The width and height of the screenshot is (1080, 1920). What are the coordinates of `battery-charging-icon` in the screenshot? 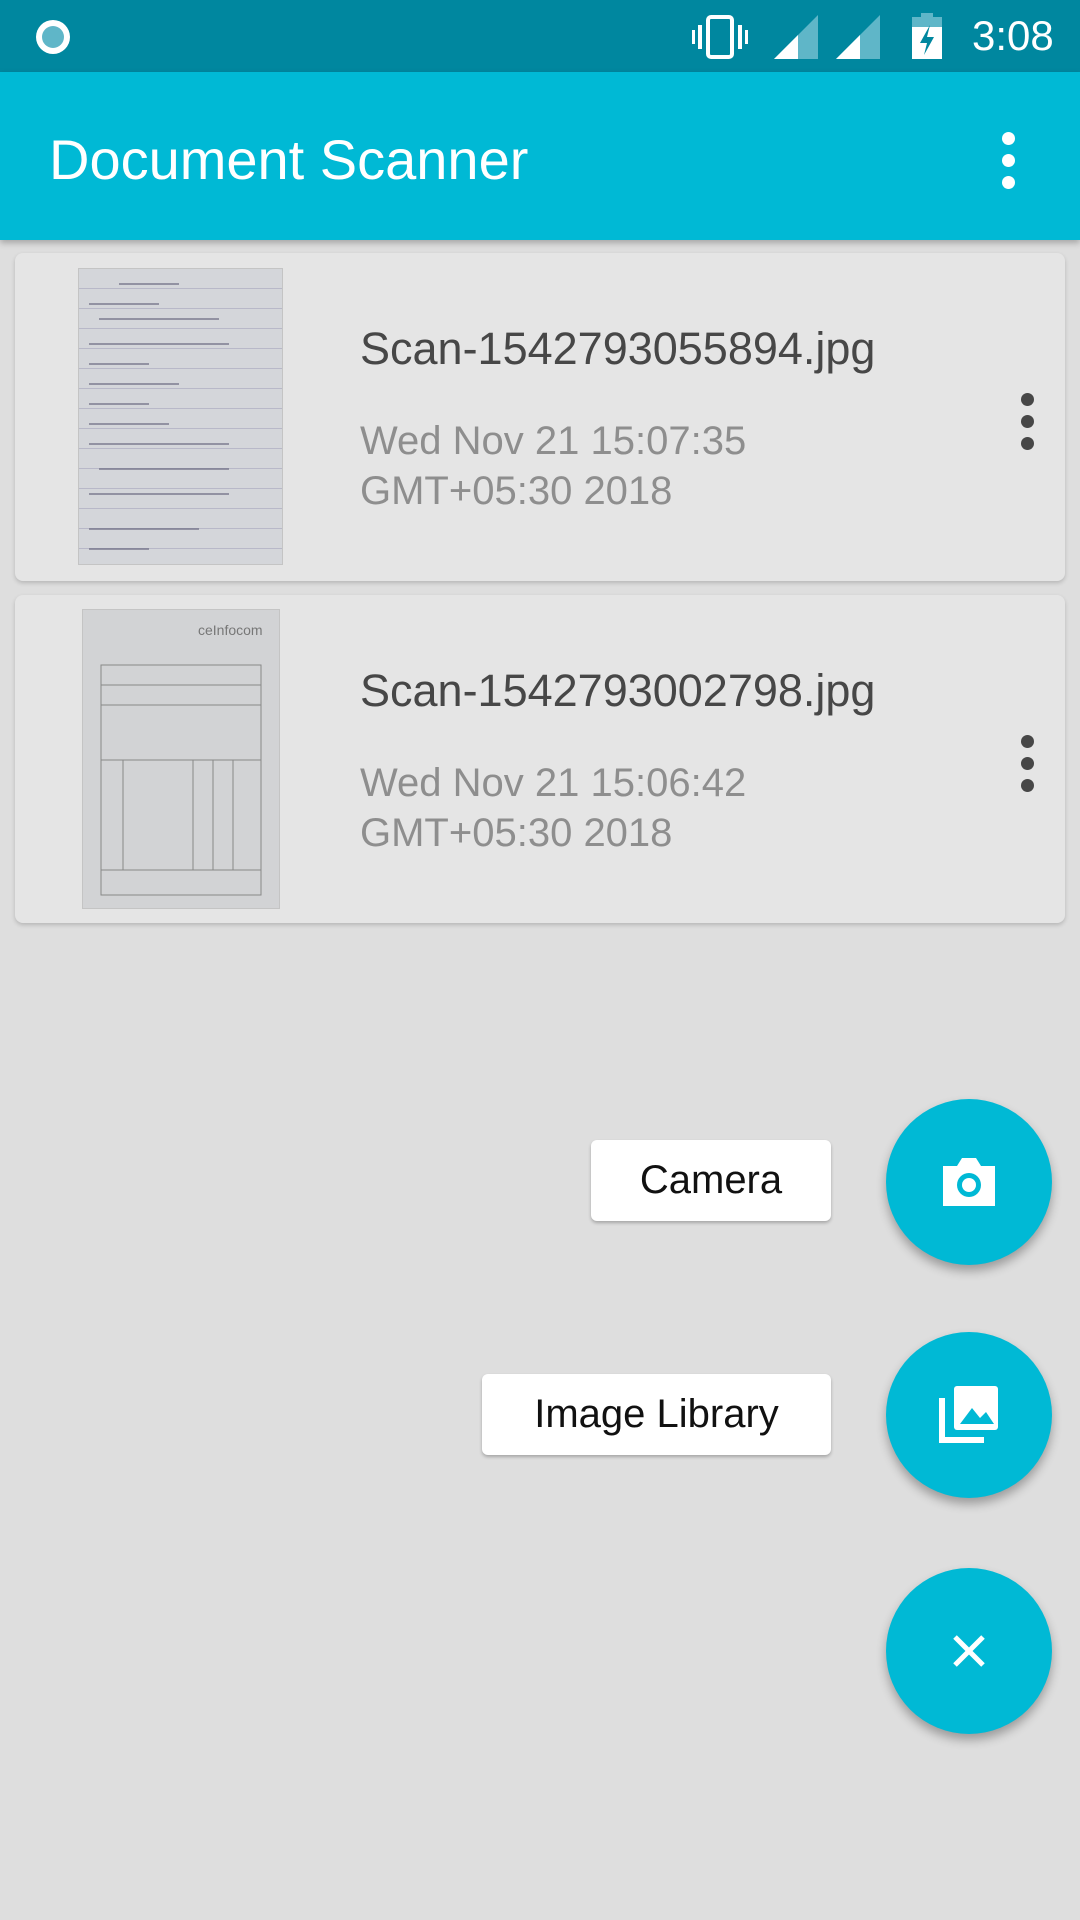 It's located at (927, 36).